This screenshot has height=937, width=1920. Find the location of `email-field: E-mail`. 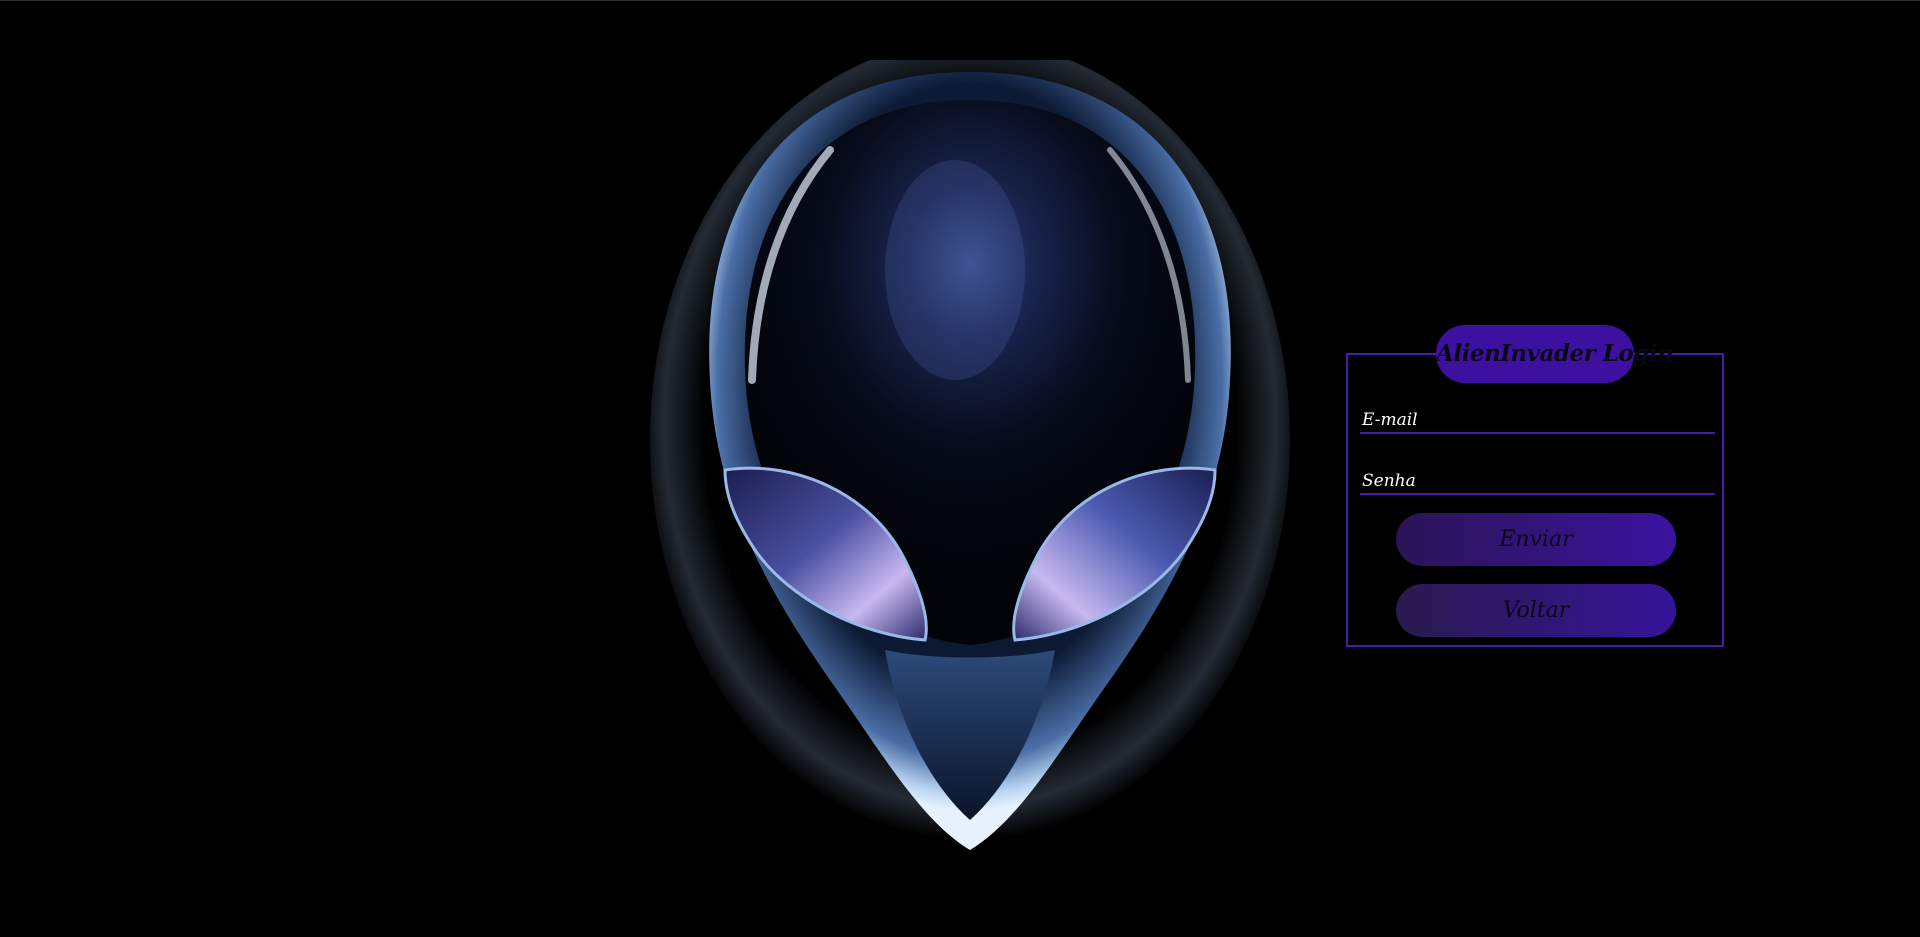

email-field: E-mail is located at coordinates (1537, 419).